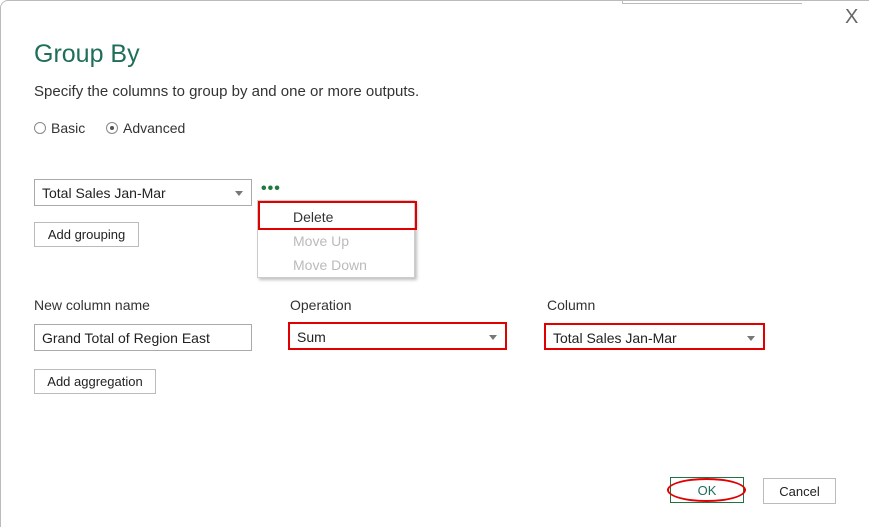 Image resolution: width=869 pixels, height=527 pixels. I want to click on close-icon: X, so click(851, 17).